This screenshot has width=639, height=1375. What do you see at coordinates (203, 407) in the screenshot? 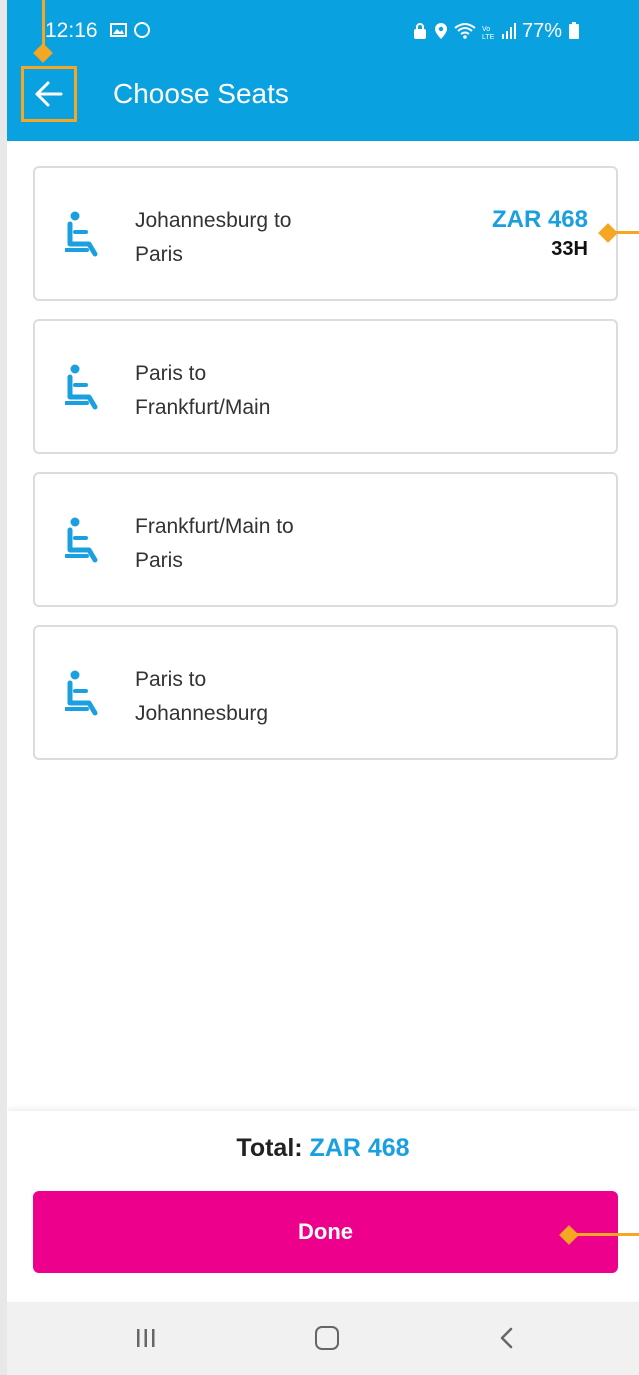
I see `route-line-2: Frankfurt/Main` at bounding box center [203, 407].